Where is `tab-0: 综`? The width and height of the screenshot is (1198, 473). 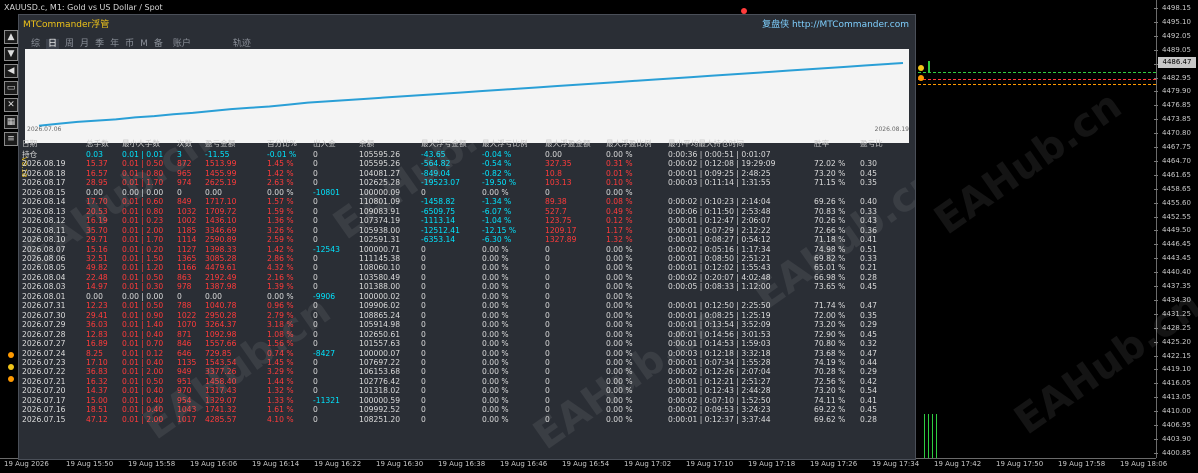 tab-0: 综 is located at coordinates (35, 44).